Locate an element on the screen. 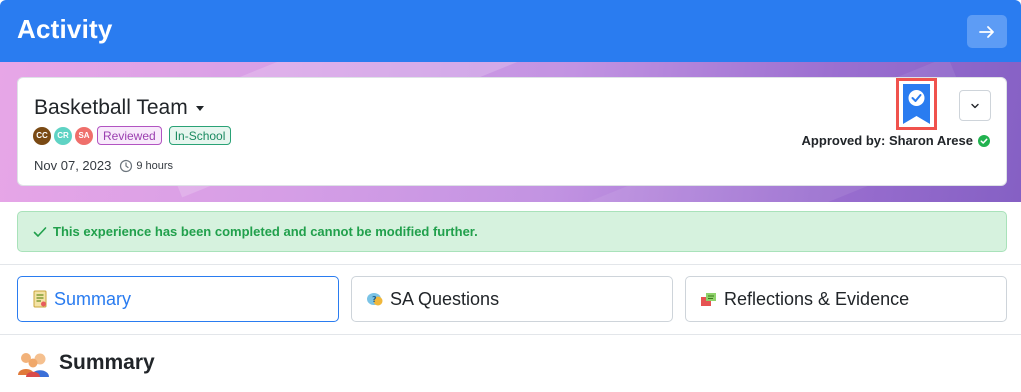 The height and width of the screenshot is (392, 1021). tab-label: SA Questions is located at coordinates (445, 298).